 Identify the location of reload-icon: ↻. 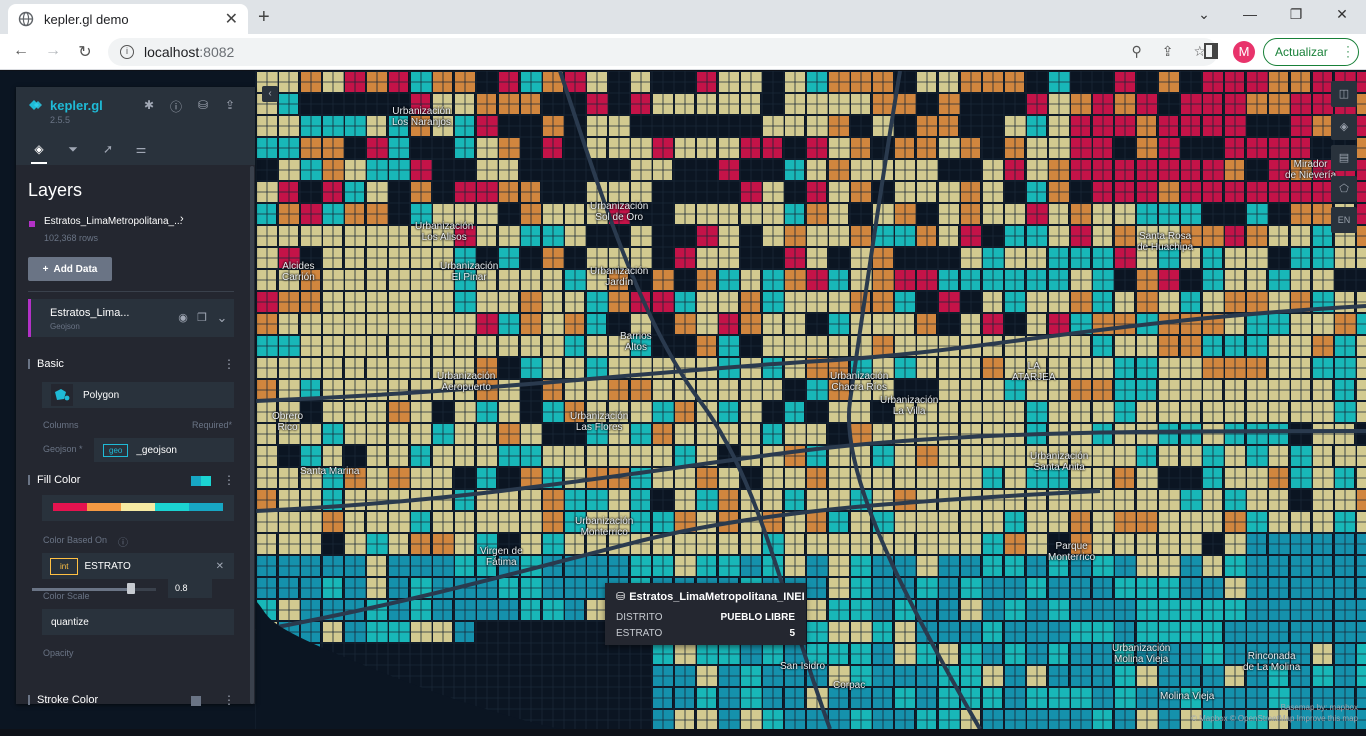
(85, 52).